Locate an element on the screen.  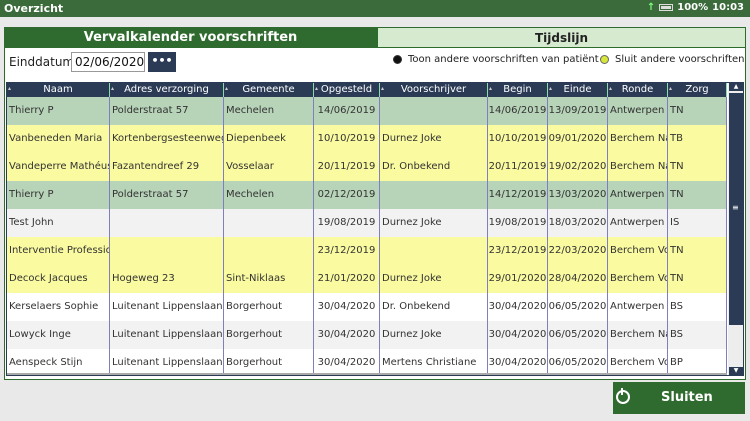
table-cell: TB is located at coordinates (697, 139).